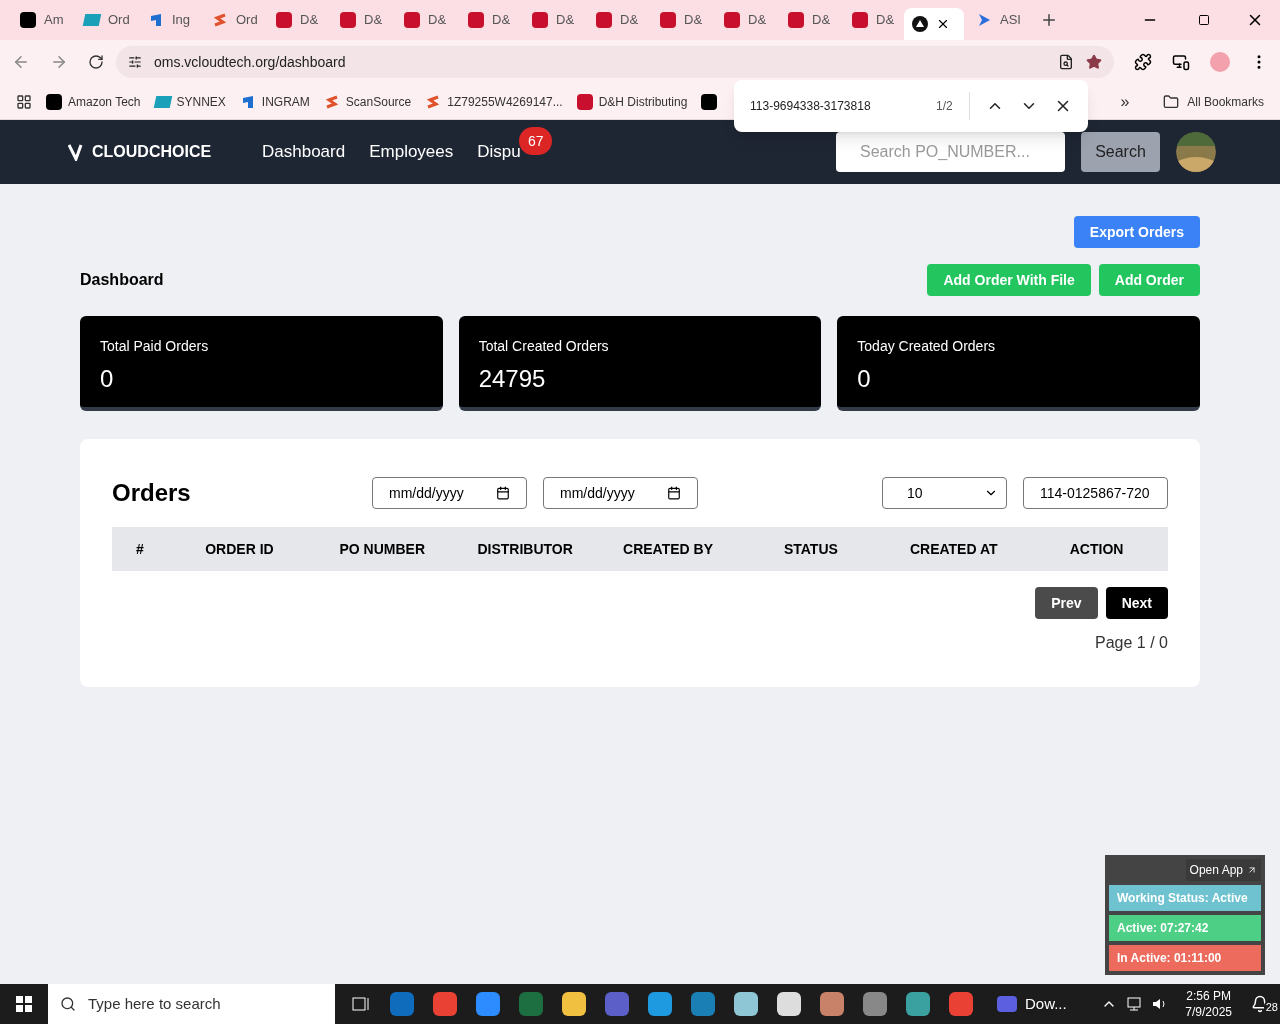  I want to click on page-size-select: 10, so click(944, 493).